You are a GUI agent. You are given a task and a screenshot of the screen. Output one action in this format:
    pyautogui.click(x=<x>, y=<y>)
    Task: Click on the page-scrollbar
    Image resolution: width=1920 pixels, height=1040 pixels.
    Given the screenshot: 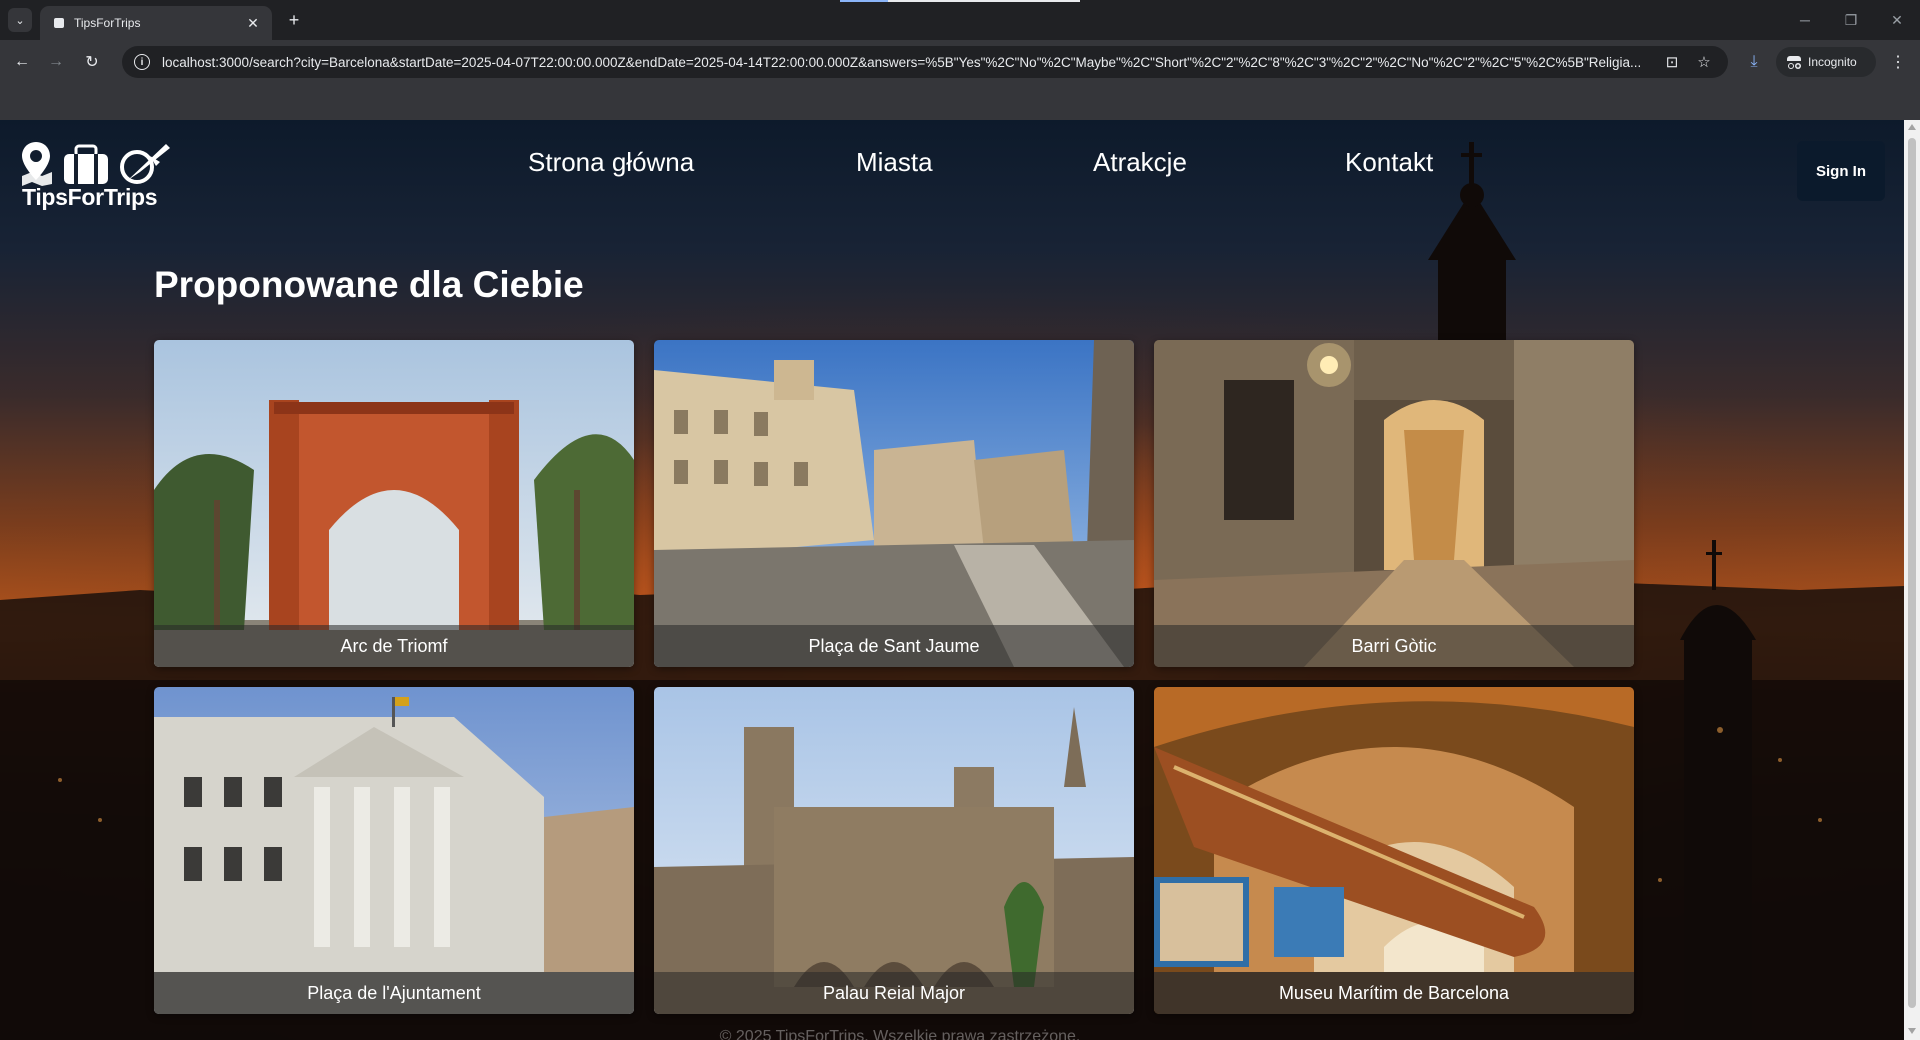 What is the action you would take?
    pyautogui.click(x=1912, y=580)
    